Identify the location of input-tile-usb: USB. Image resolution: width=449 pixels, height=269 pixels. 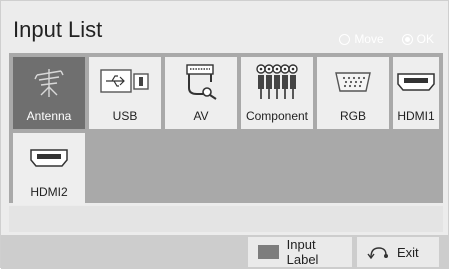
(125, 93).